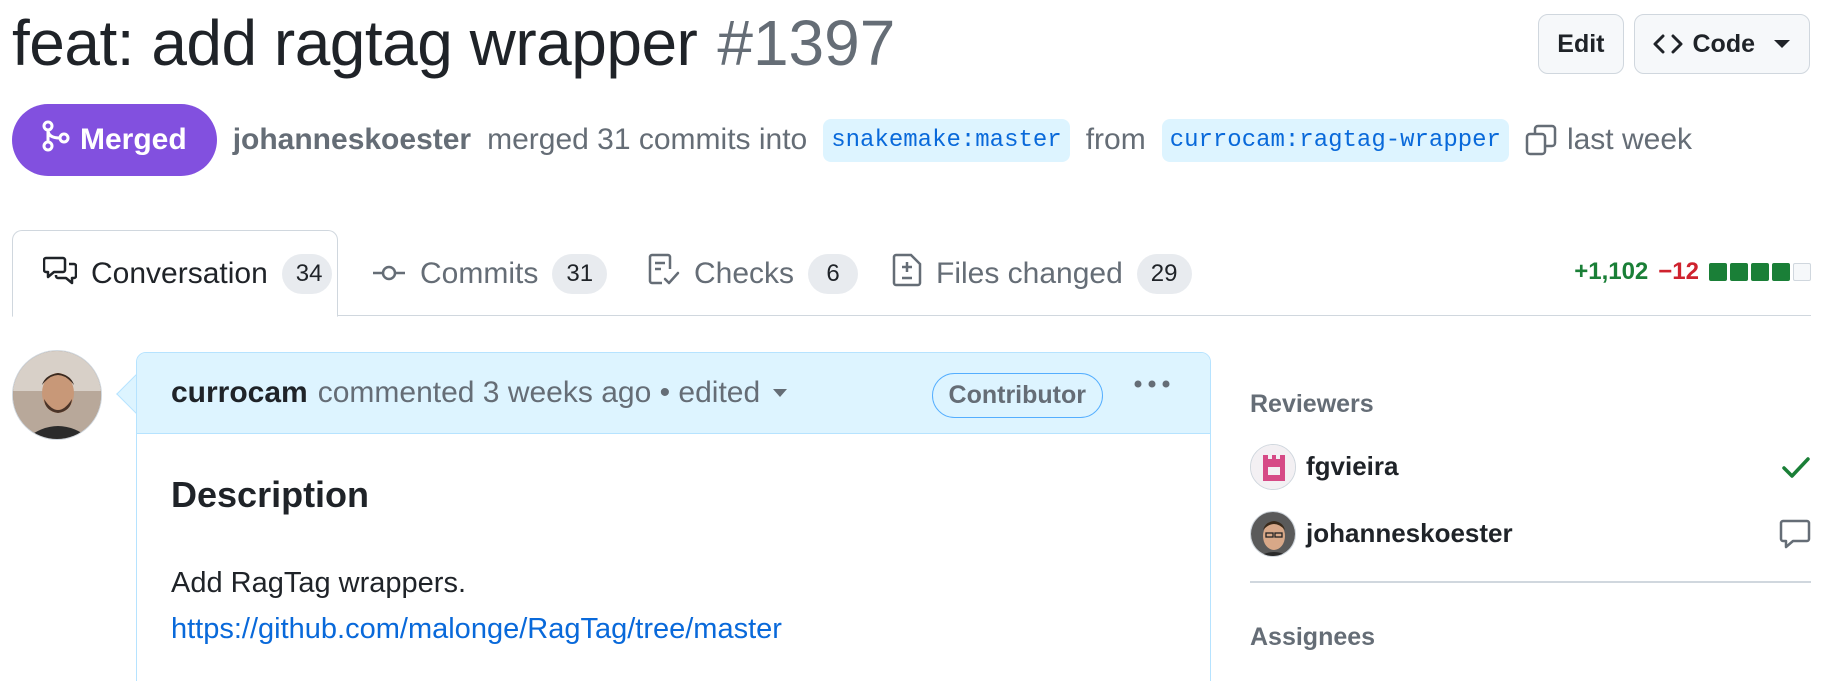 The width and height of the screenshot is (1823, 681). I want to click on diff-blocks, so click(1760, 272).